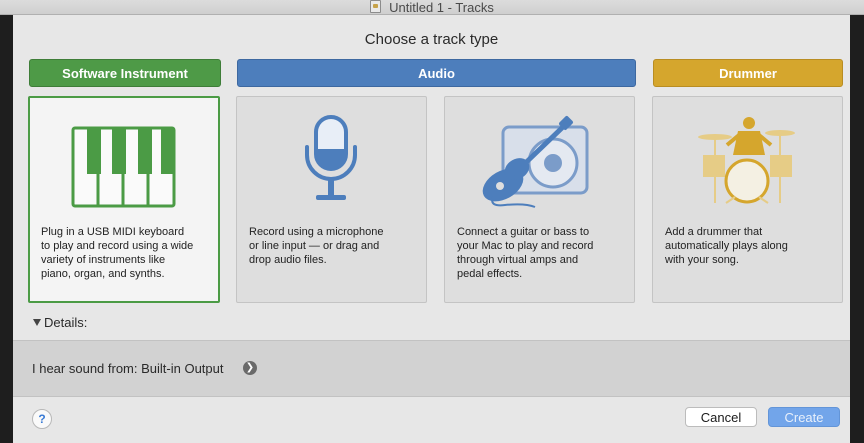  What do you see at coordinates (66, 322) in the screenshot?
I see `details-label: Details:` at bounding box center [66, 322].